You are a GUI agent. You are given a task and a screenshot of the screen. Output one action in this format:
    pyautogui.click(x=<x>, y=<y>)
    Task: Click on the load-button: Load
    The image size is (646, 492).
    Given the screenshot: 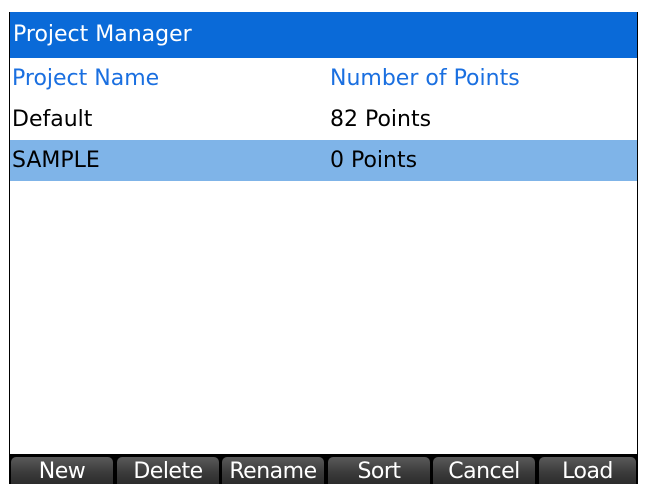 What is the action you would take?
    pyautogui.click(x=587, y=470)
    